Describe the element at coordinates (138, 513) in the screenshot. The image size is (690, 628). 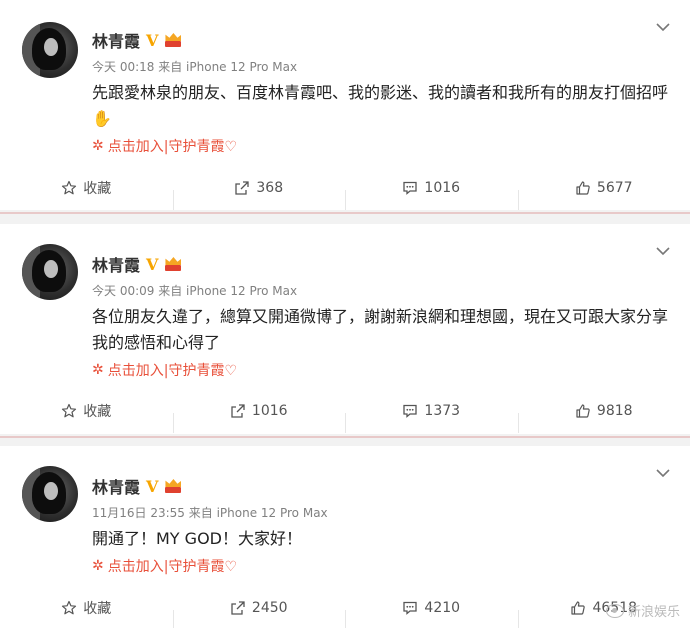
I see `post-time: 11月16日 23:55` at that location.